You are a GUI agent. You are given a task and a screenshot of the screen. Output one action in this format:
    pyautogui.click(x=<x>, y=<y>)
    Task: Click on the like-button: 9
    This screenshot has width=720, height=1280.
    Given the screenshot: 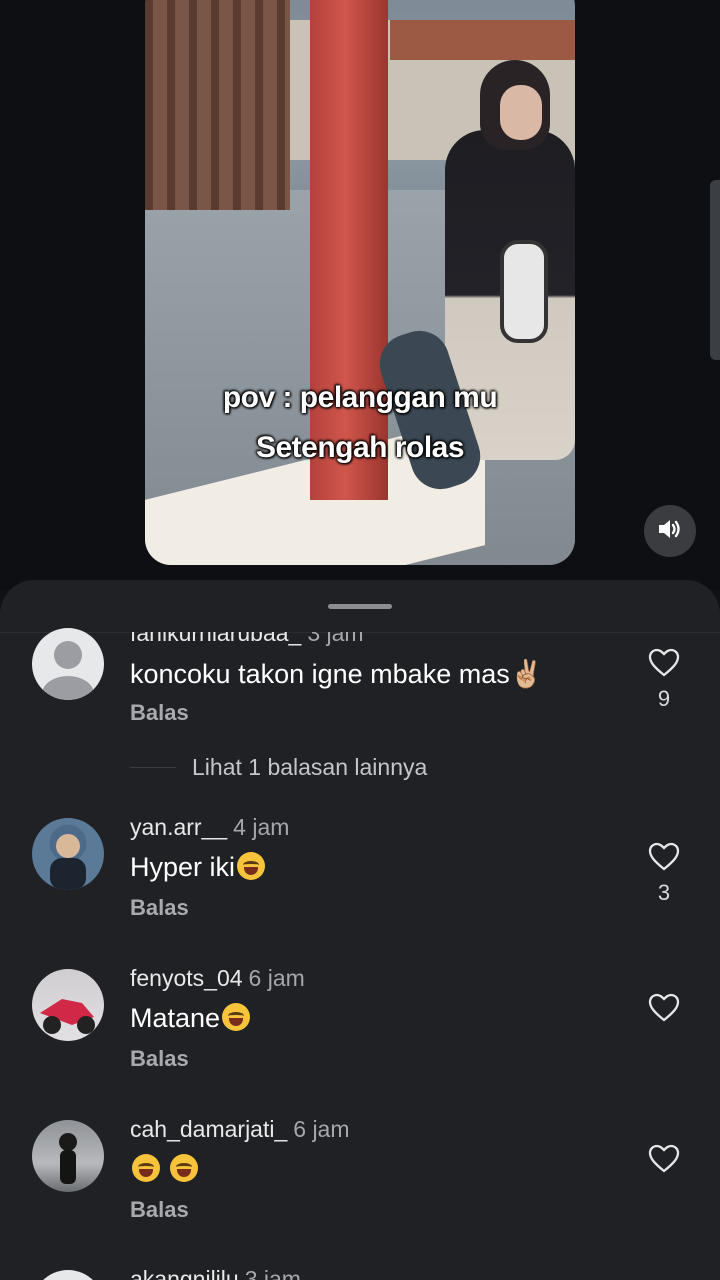 What is the action you would take?
    pyautogui.click(x=664, y=680)
    